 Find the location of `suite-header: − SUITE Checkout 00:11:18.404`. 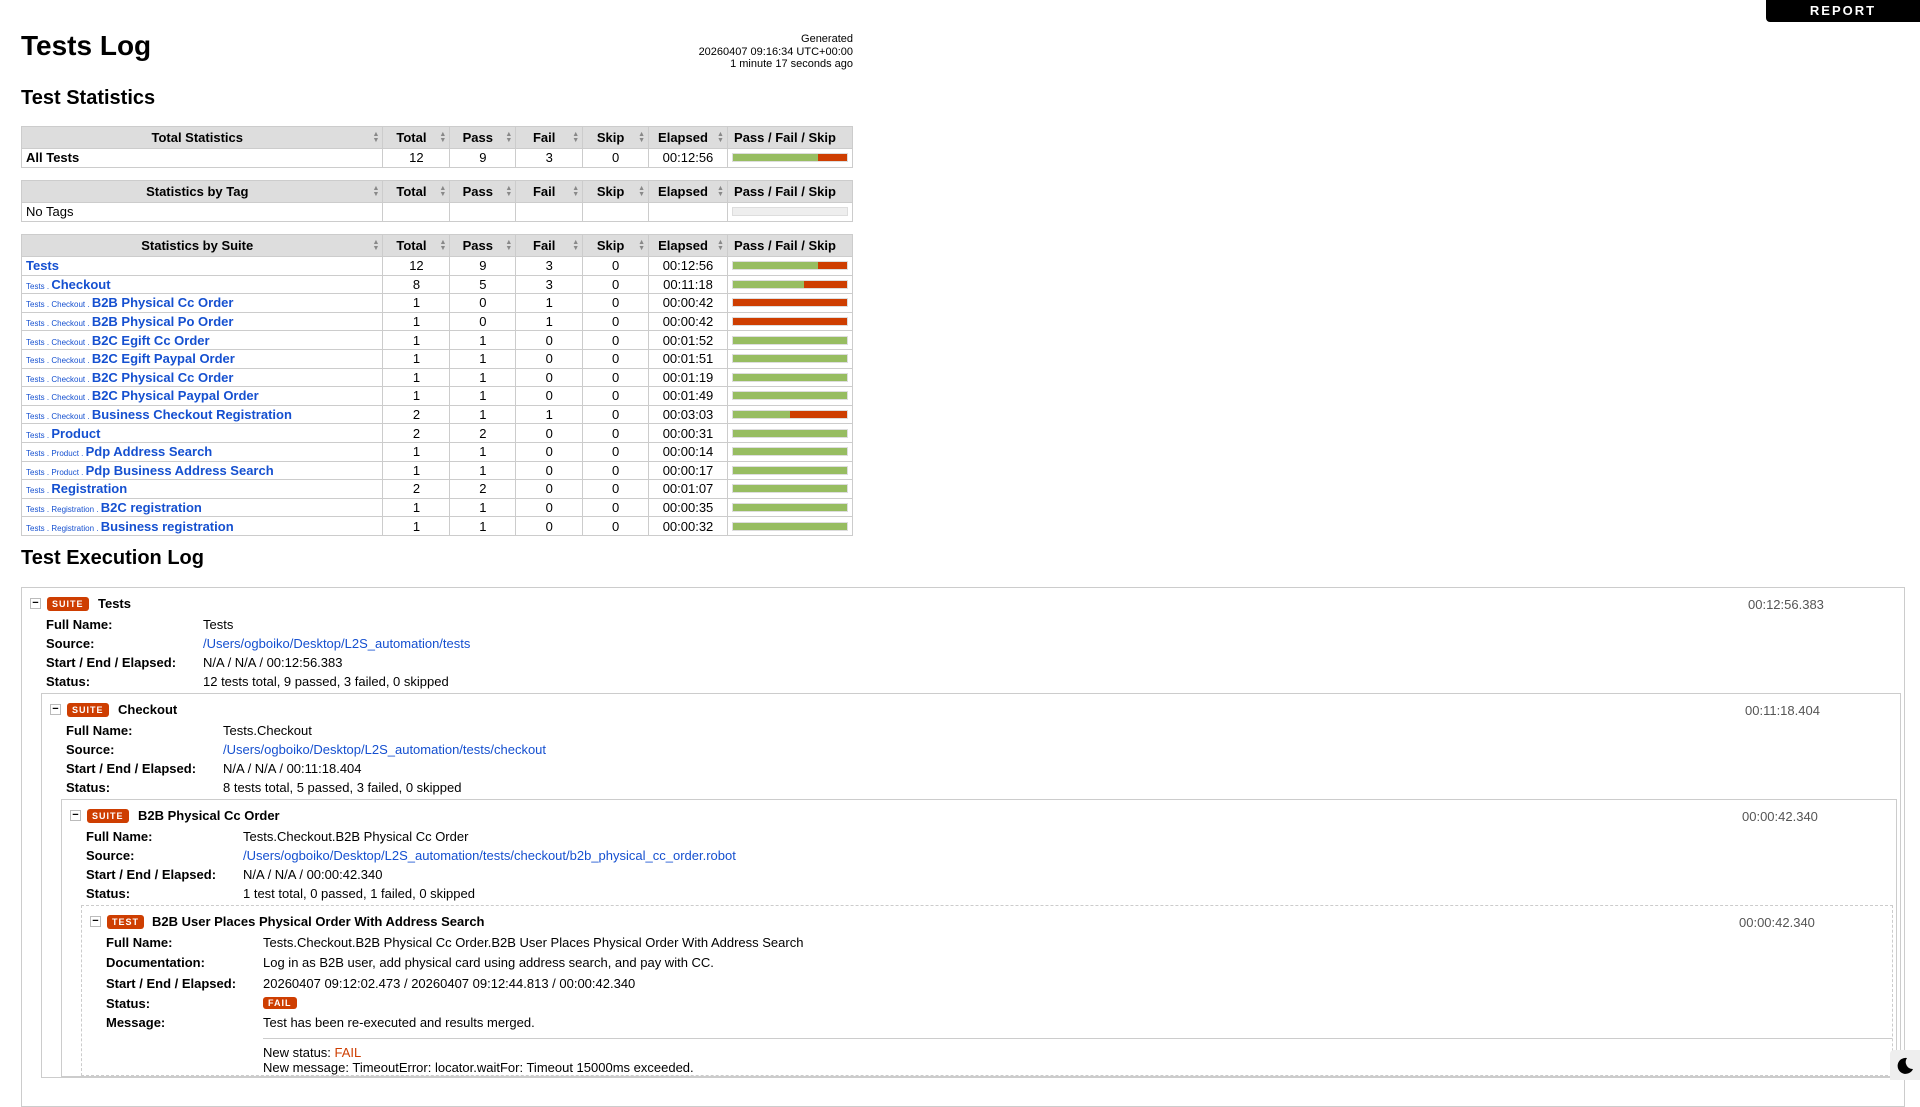

suite-header: − SUITE Checkout 00:11:18.404 is located at coordinates (971, 707).